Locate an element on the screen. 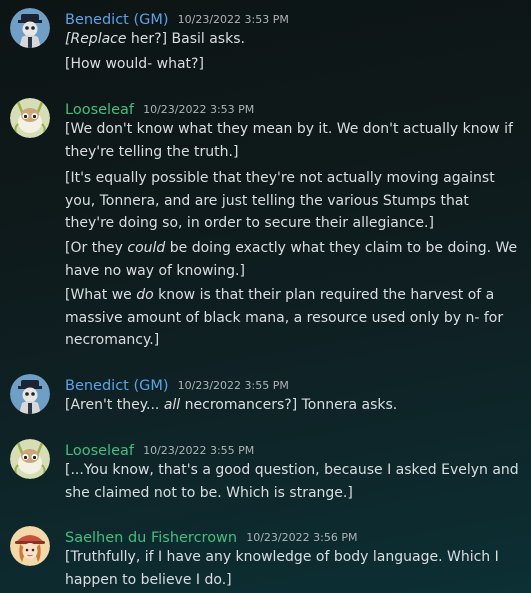 The width and height of the screenshot is (531, 593). message-header: Looseleaf 10/23/2022 3:53 PM is located at coordinates (159, 109).